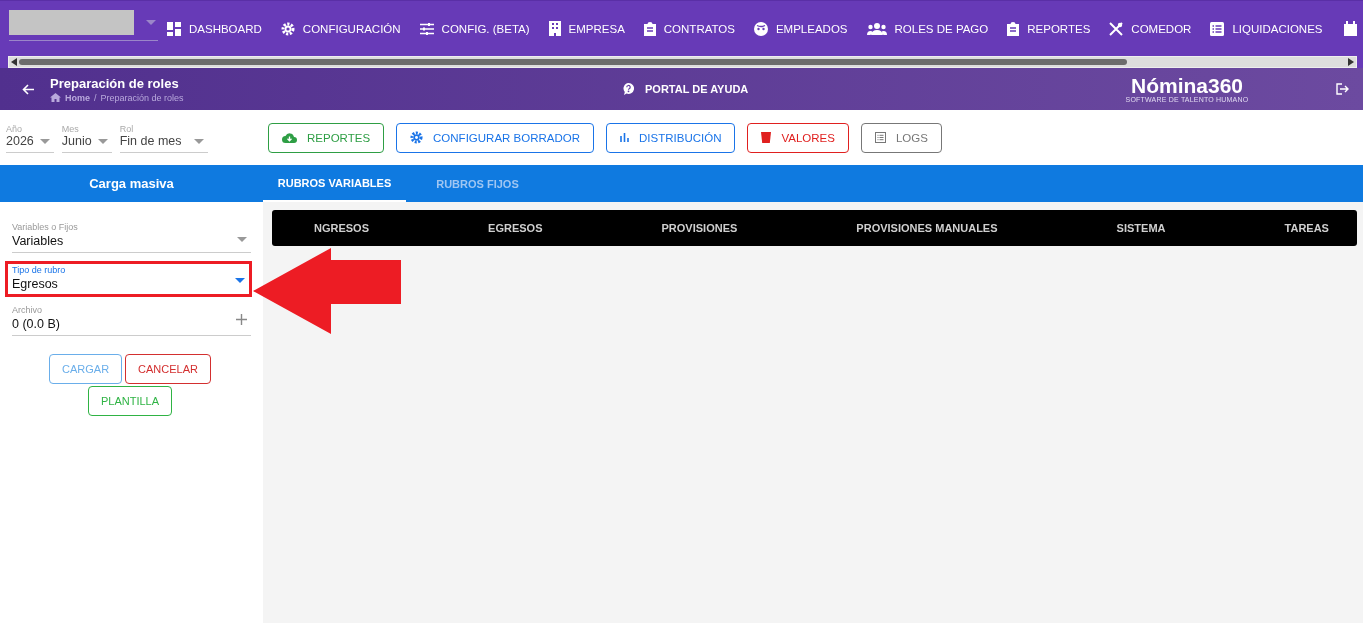 Image resolution: width=1363 pixels, height=623 pixels. I want to click on column-header: EGRESOS, so click(515, 228).